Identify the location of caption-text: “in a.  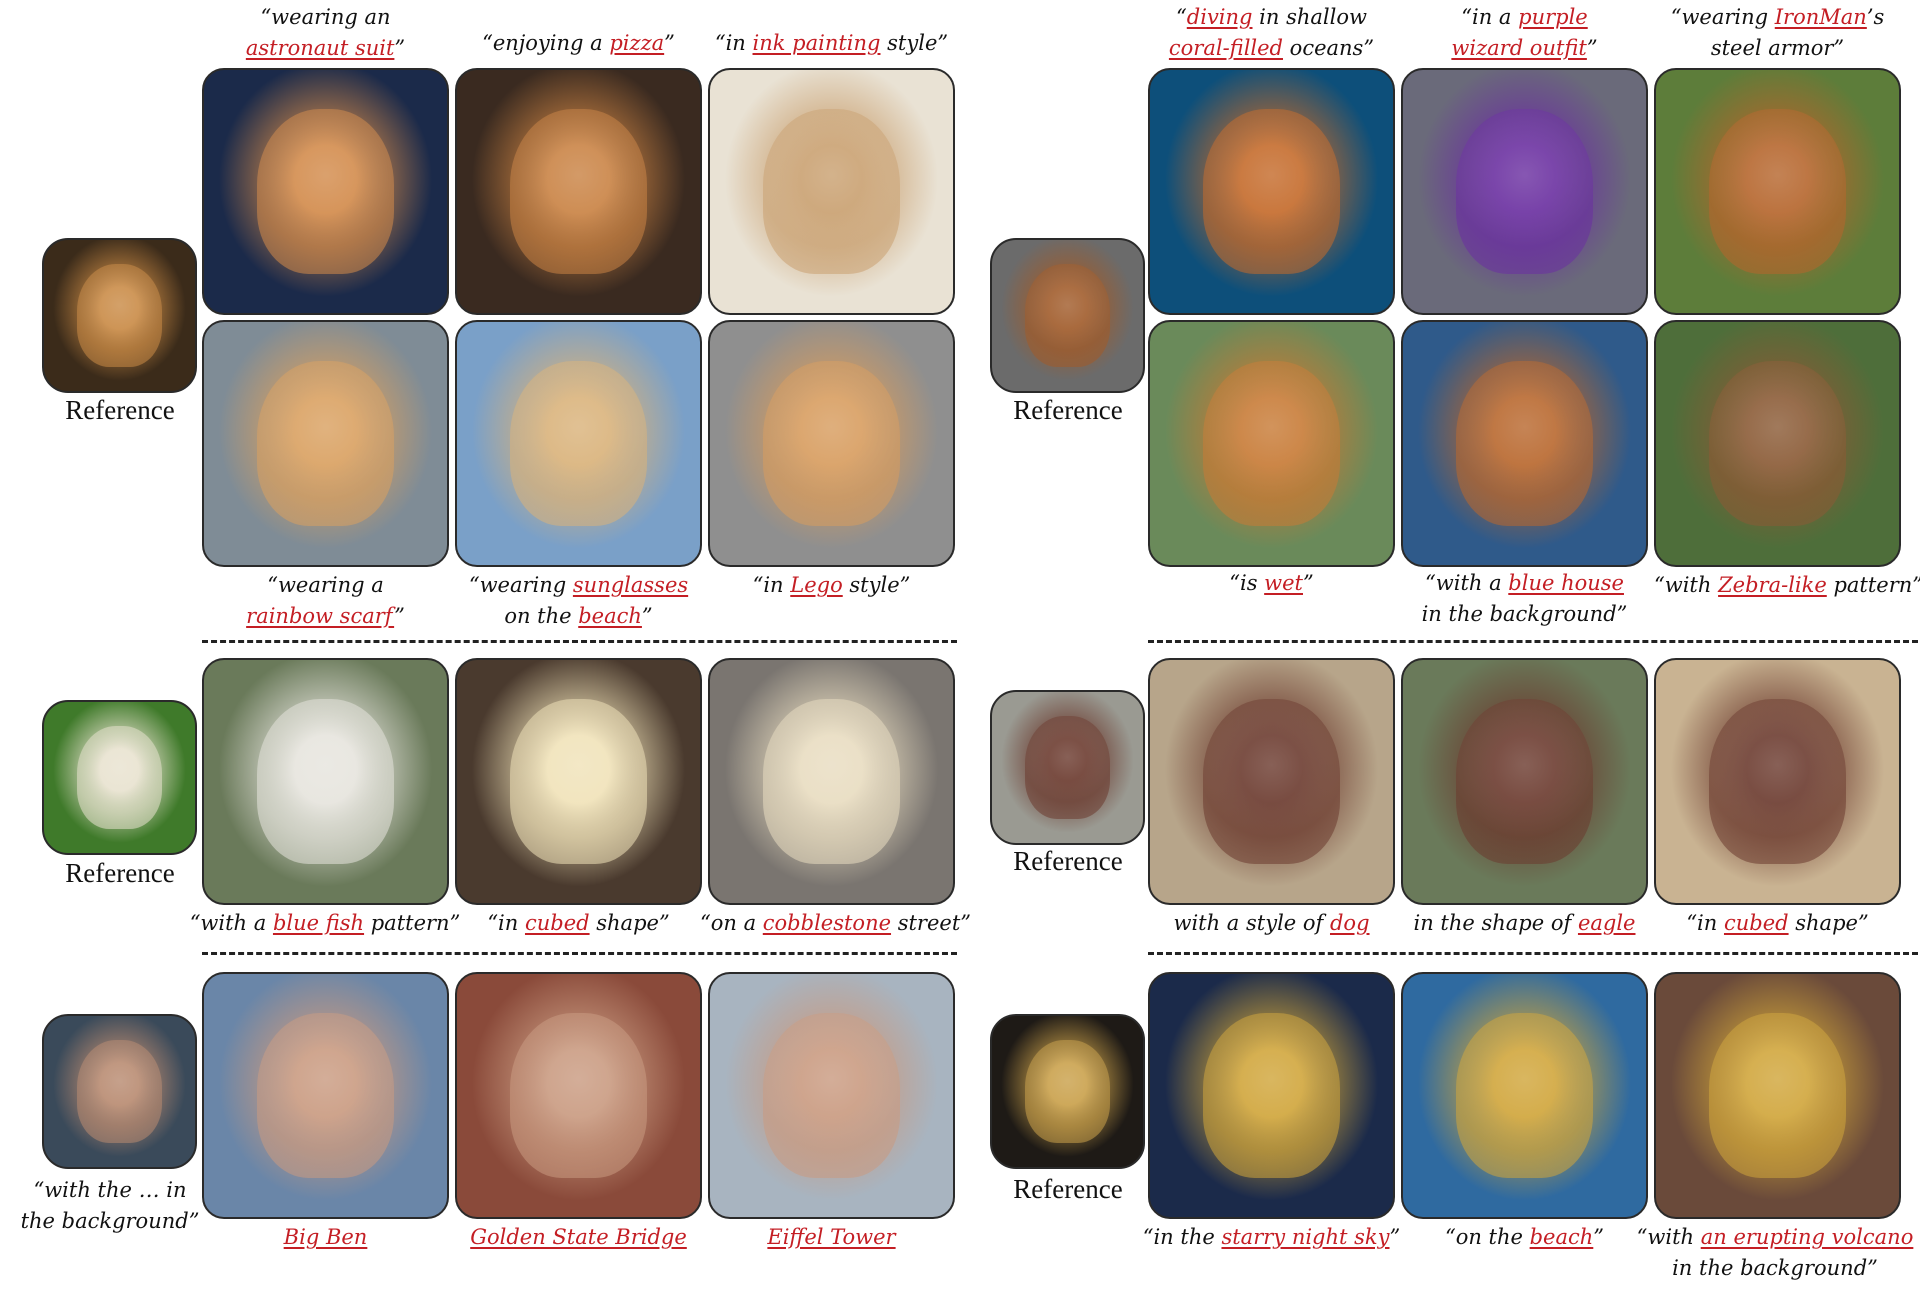
(1490, 17).